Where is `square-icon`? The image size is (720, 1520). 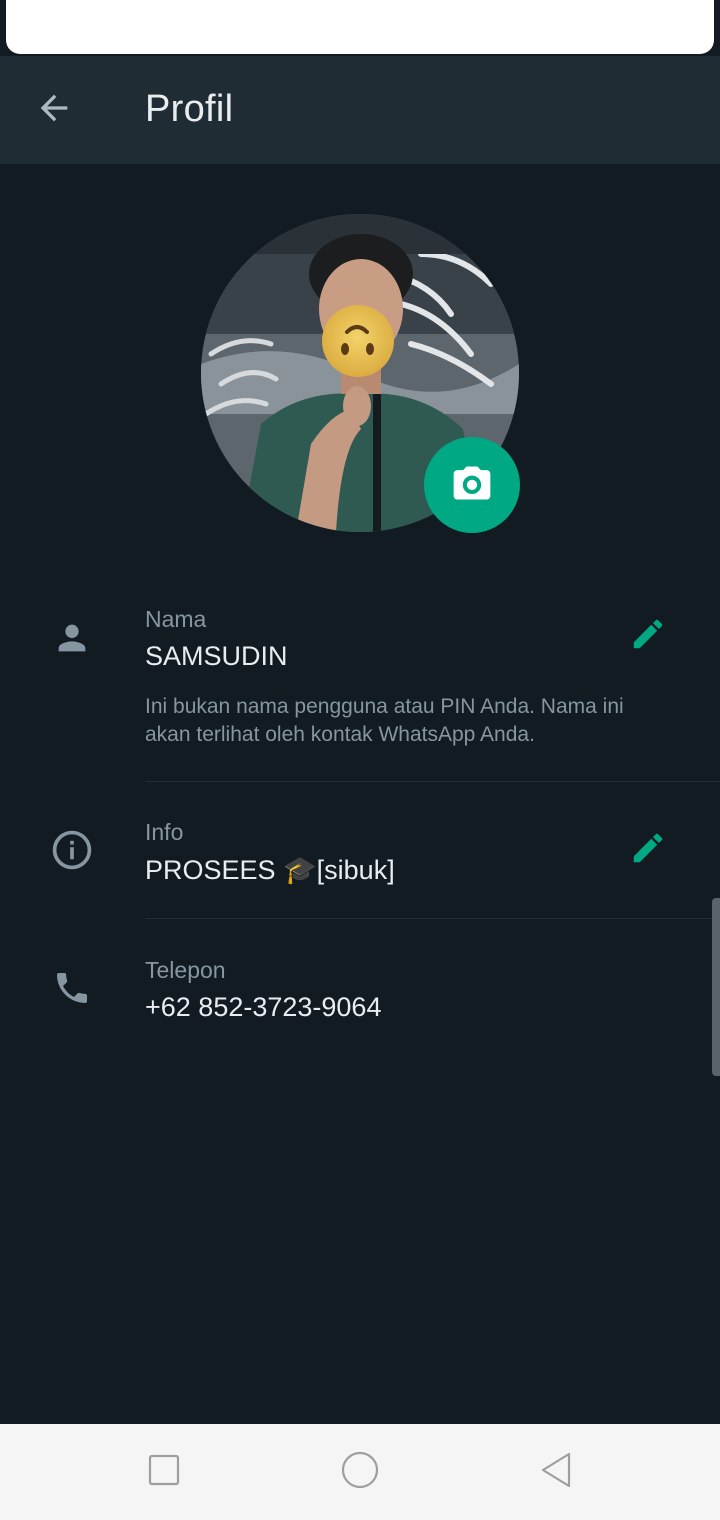
square-icon is located at coordinates (164, 1472).